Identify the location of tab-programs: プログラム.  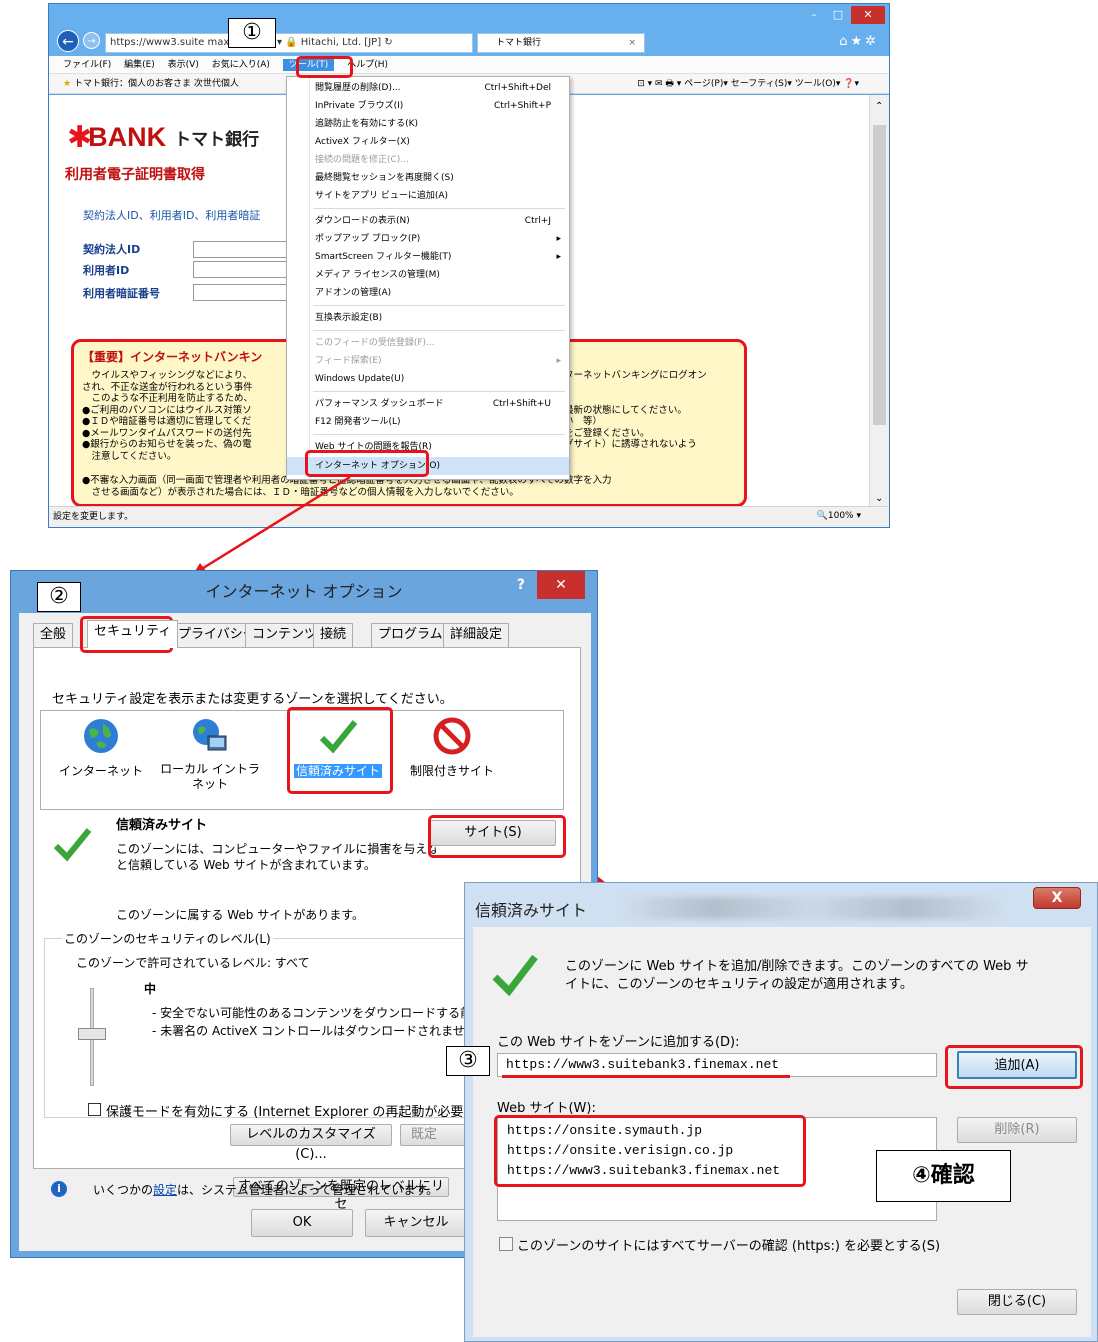
(410, 635).